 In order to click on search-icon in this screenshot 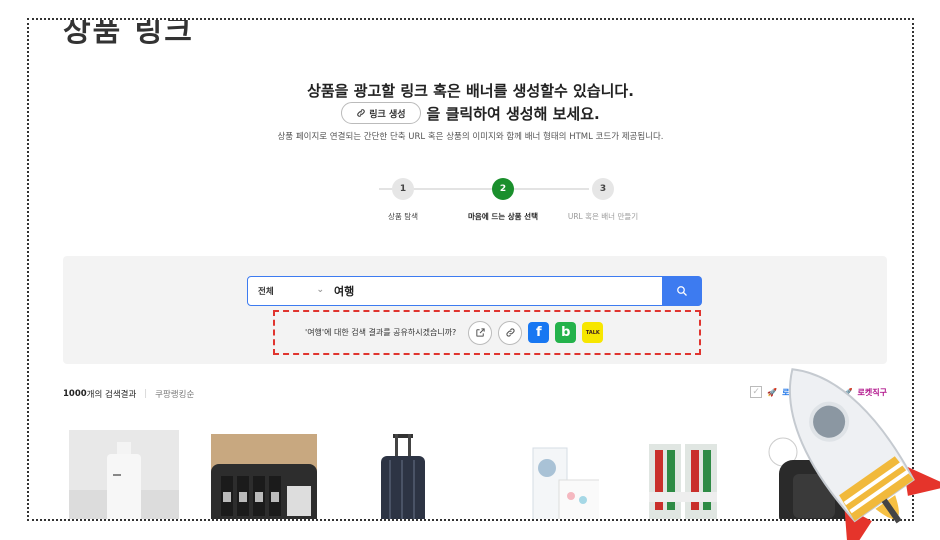, I will do `click(681, 291)`.